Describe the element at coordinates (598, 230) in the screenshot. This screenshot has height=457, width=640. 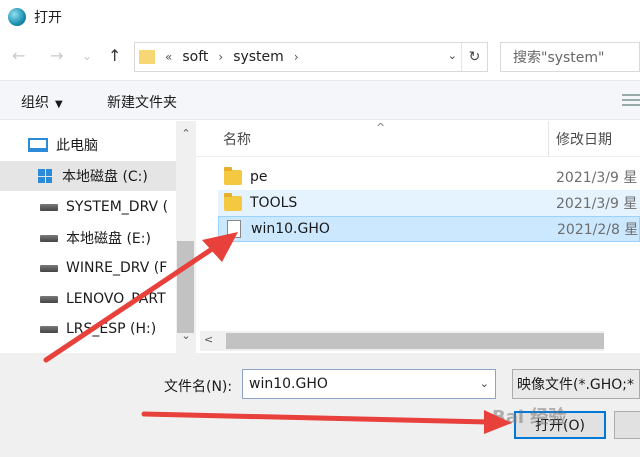
I see `file-date: 2021/2/8 星` at that location.